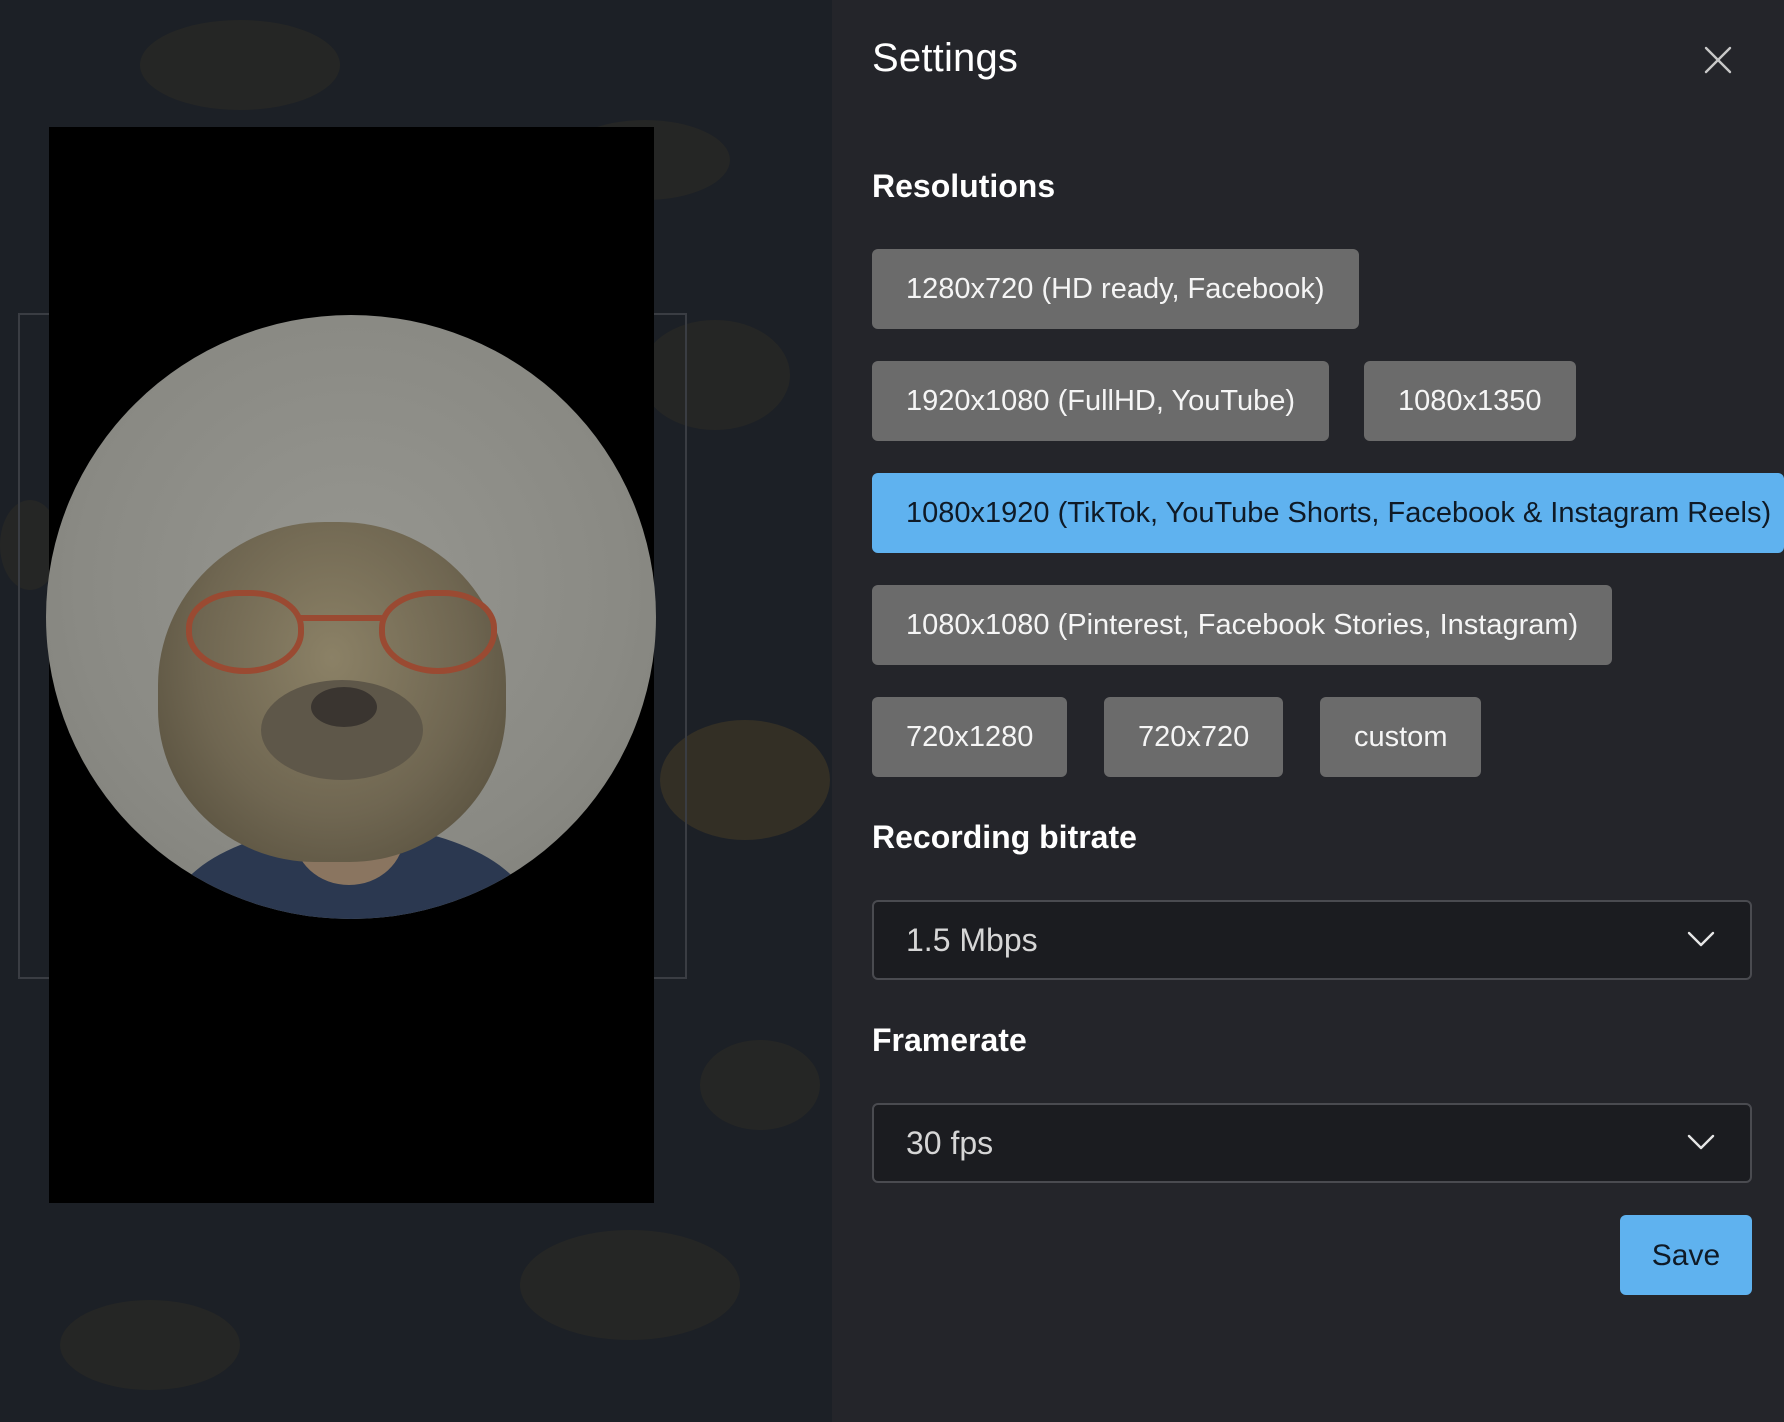  What do you see at coordinates (1115, 289) in the screenshot?
I see `resolution-option: 1280x720 (HD ready, Facebook)` at bounding box center [1115, 289].